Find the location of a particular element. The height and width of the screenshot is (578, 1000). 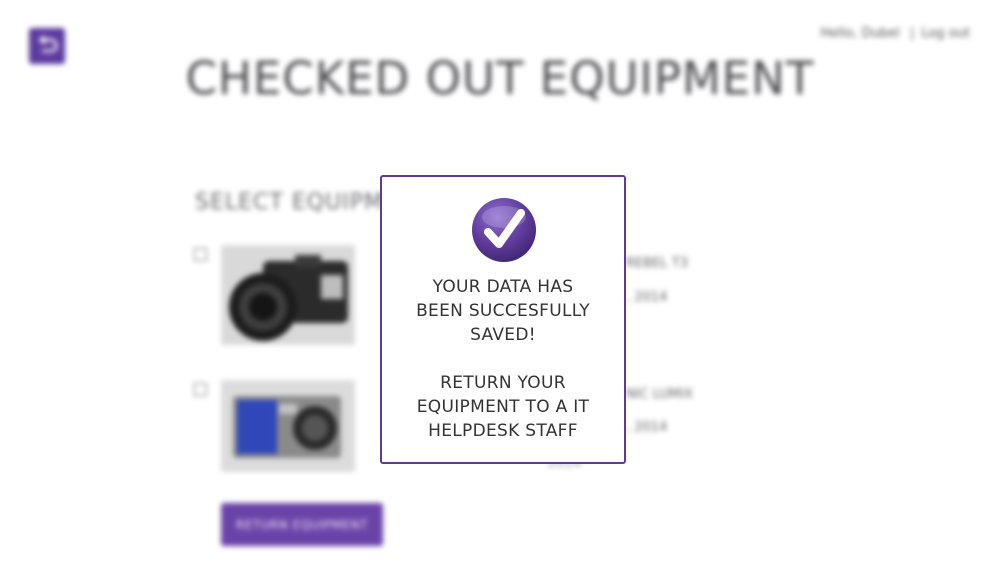

equipment-image-camera-dslr is located at coordinates (288, 295).